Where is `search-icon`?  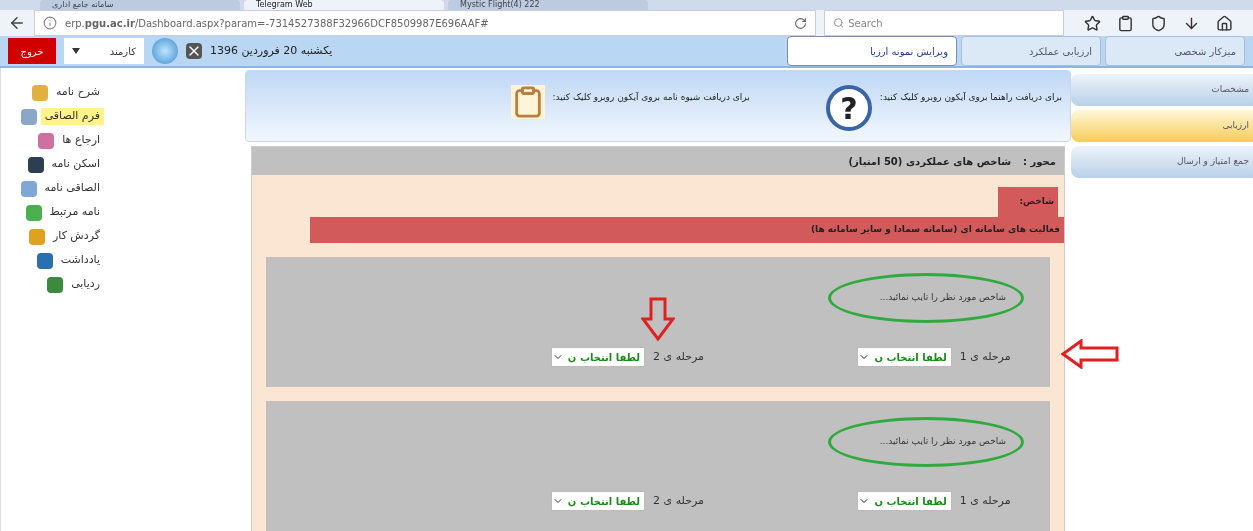
search-icon is located at coordinates (839, 23).